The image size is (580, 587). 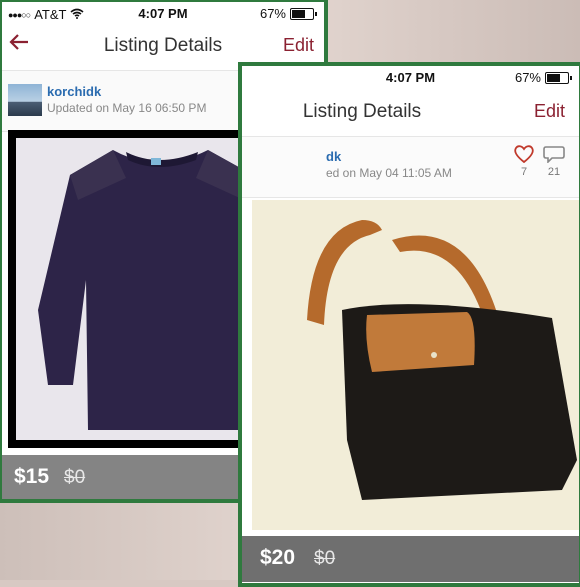 What do you see at coordinates (524, 172) in the screenshot?
I see `like-count: 7` at bounding box center [524, 172].